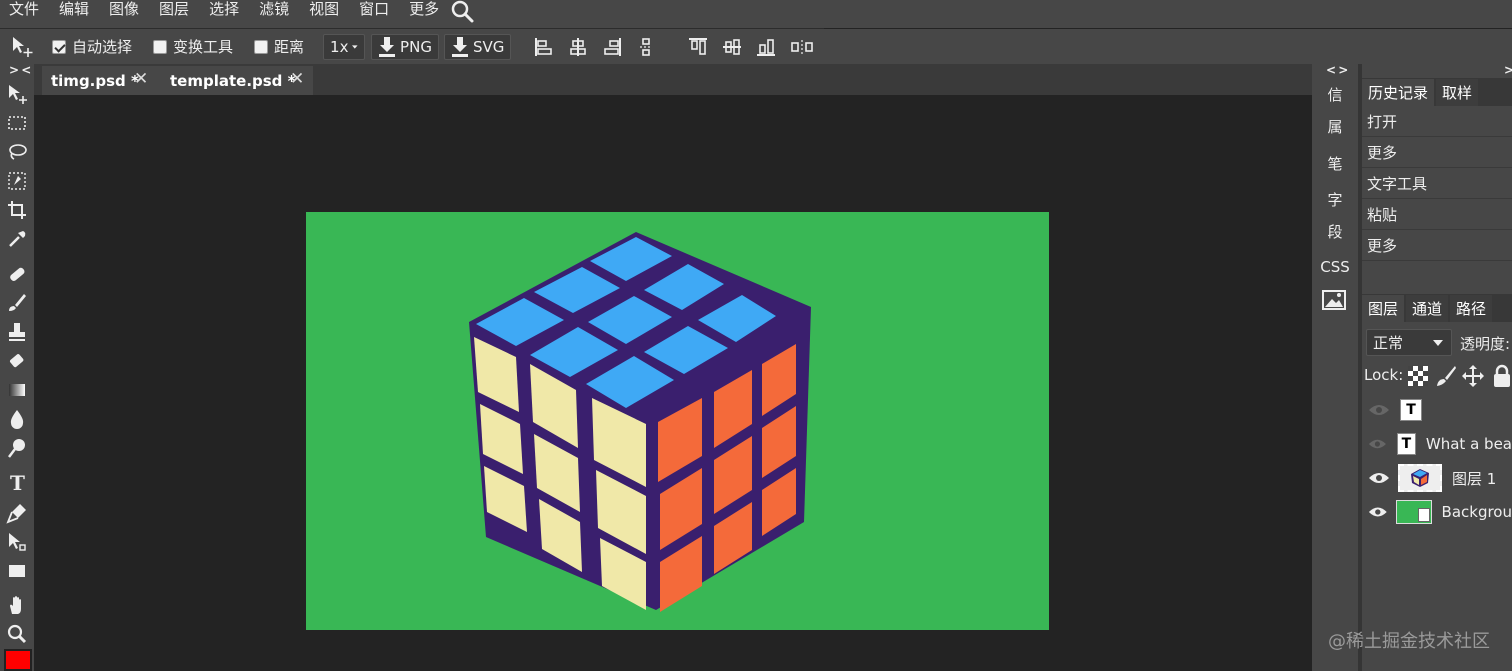  I want to click on export-svg-button: SVG, so click(477, 46).